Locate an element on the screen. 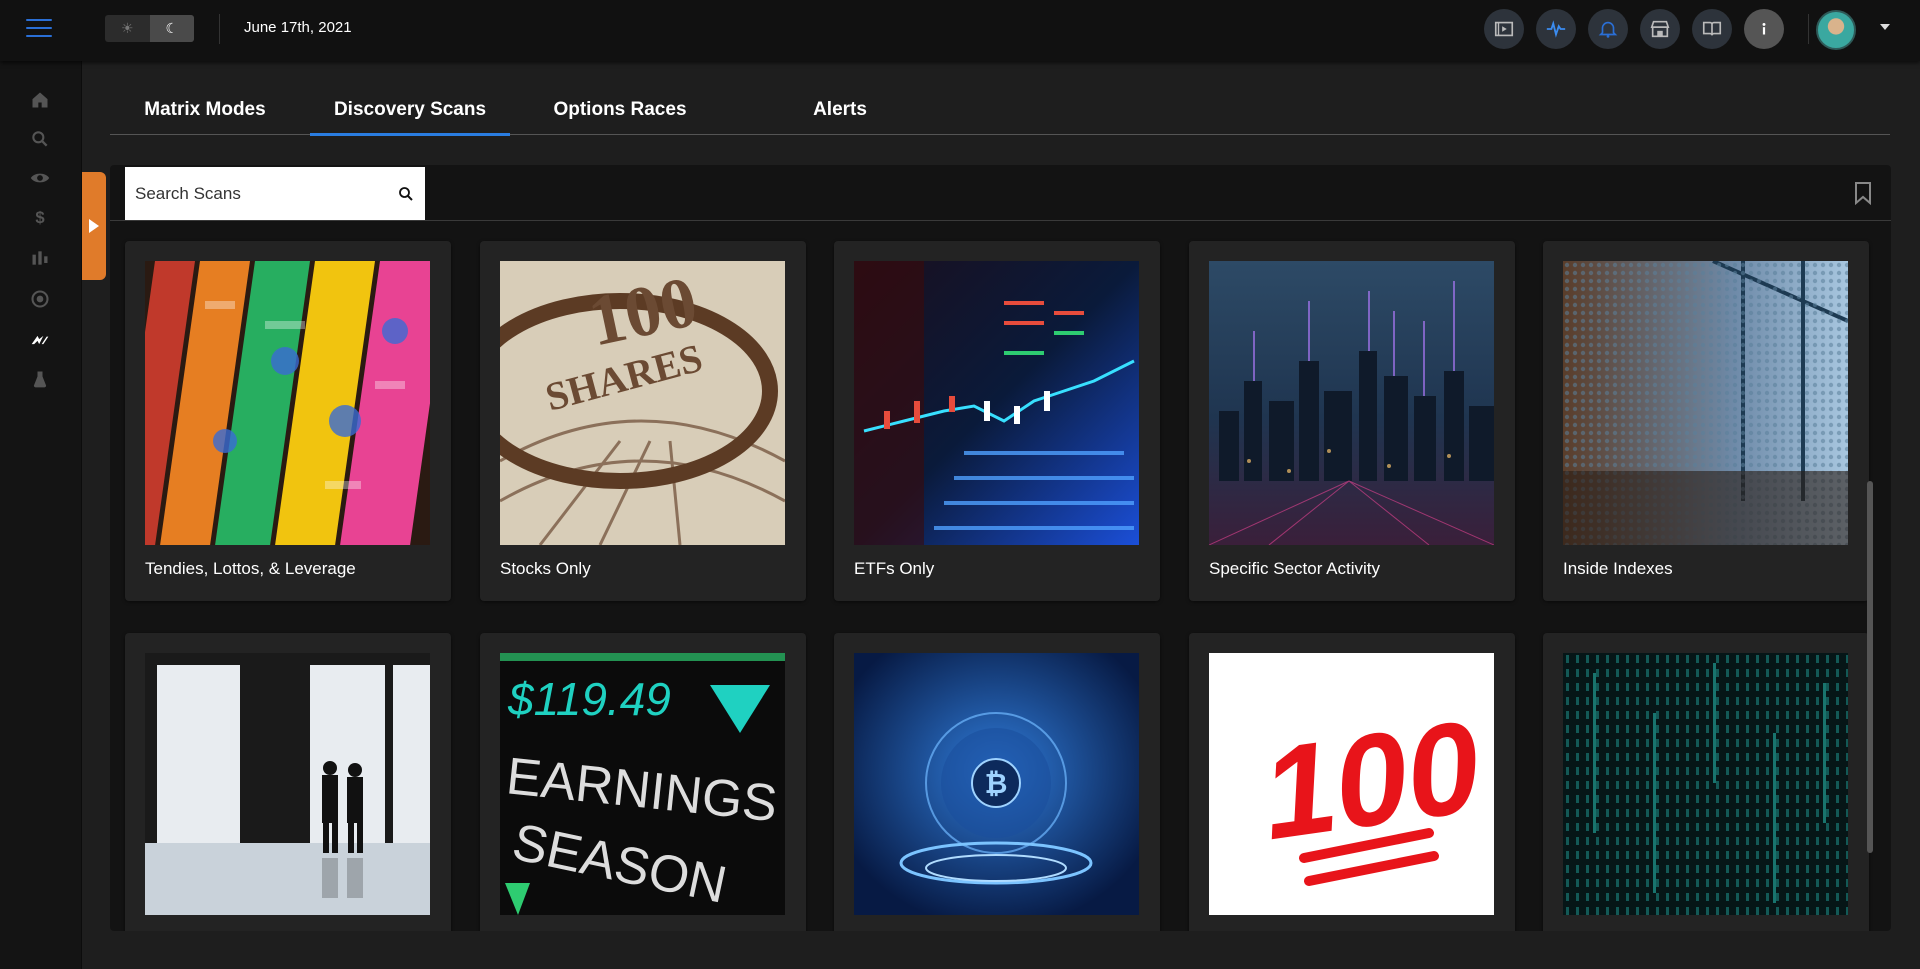 This screenshot has height=969, width=1920. sun-icon: ☀ is located at coordinates (127, 28).